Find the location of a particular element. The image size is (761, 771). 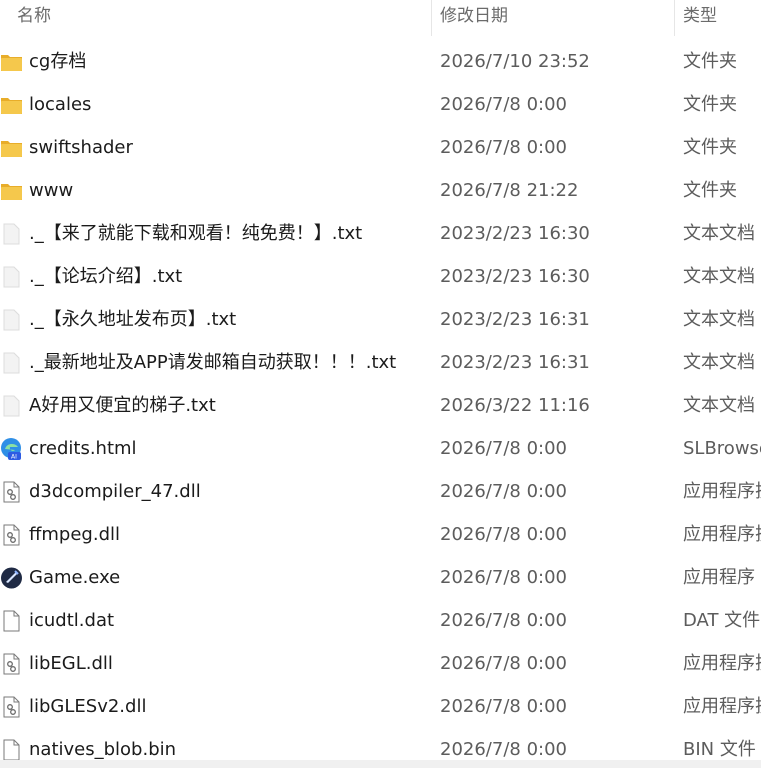

file-name: swiftshader is located at coordinates (81, 147).